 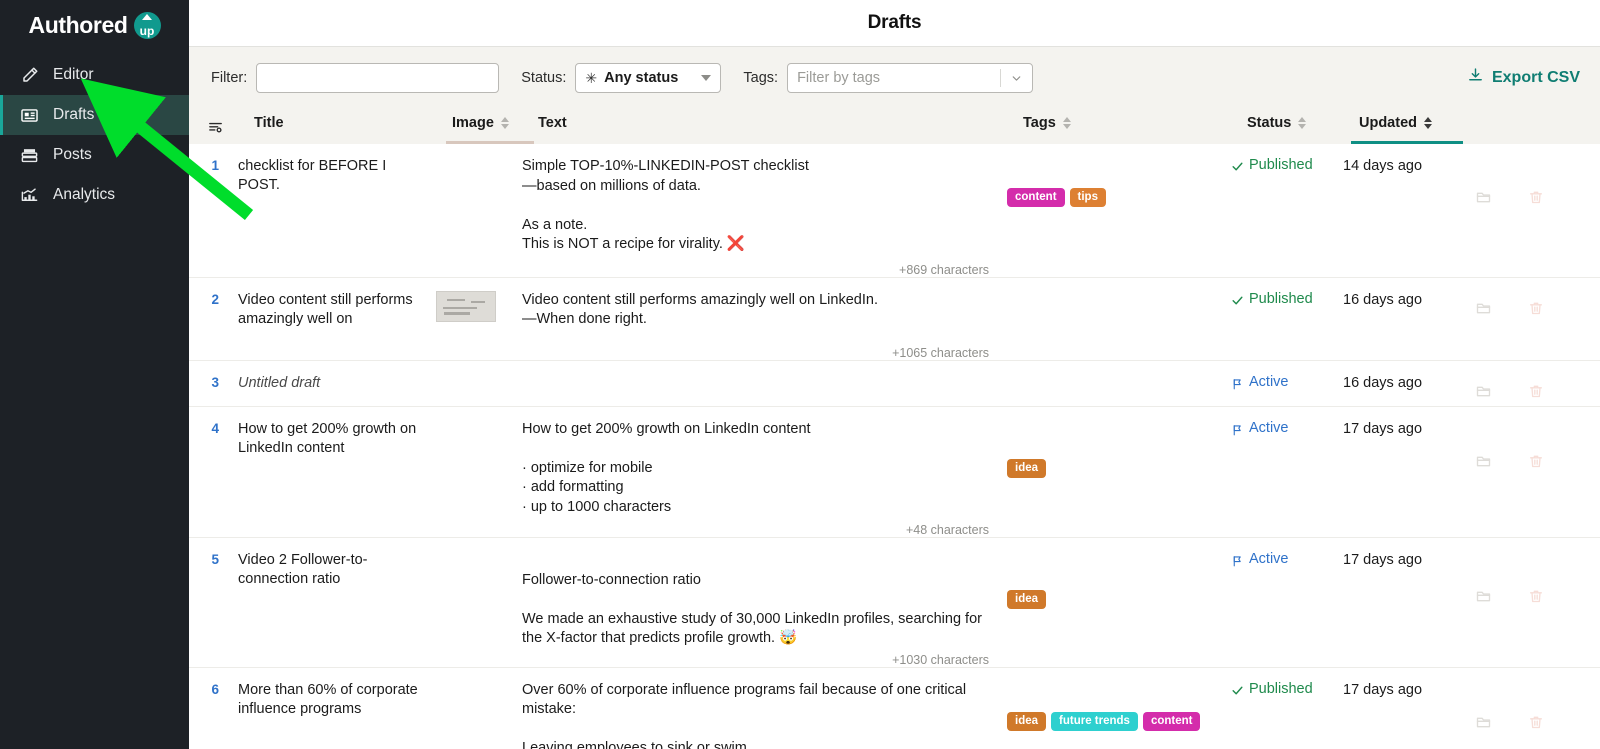 What do you see at coordinates (776, 126) in the screenshot?
I see `column-header-text: Text` at bounding box center [776, 126].